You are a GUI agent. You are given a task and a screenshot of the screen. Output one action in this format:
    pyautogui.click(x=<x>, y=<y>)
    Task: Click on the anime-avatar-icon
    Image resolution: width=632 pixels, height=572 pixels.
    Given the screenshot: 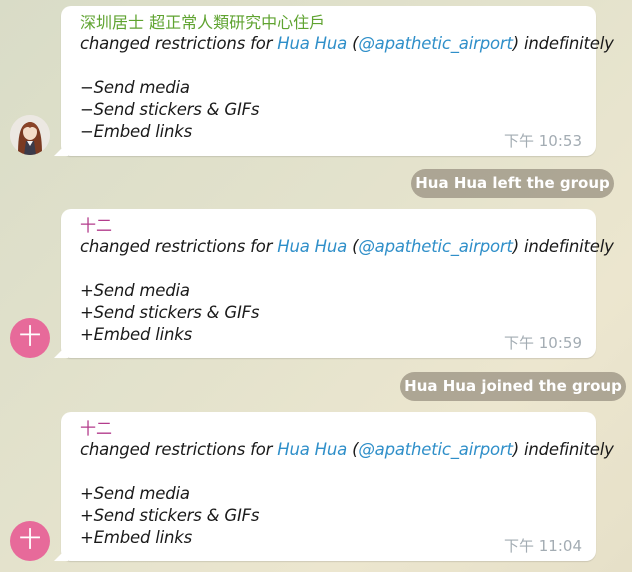 What is the action you would take?
    pyautogui.click(x=30, y=135)
    